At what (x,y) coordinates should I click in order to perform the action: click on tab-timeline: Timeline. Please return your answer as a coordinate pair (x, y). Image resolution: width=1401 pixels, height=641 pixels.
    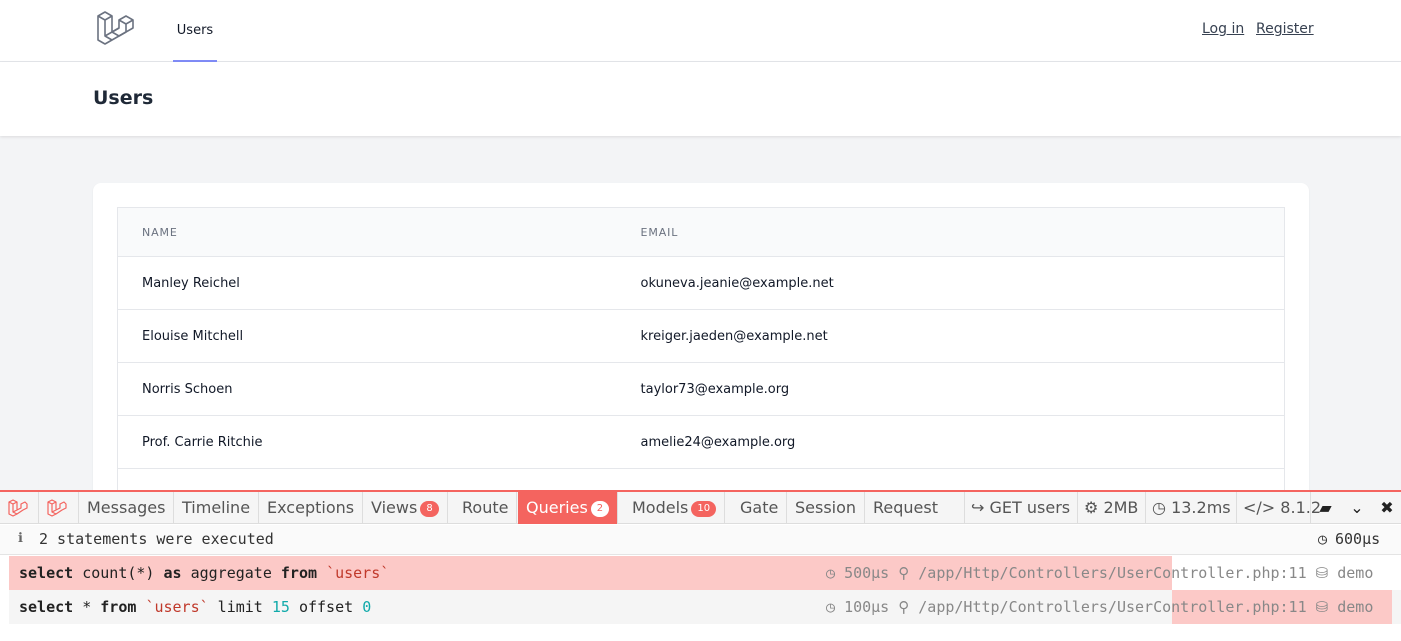
    Looking at the image, I should click on (217, 508).